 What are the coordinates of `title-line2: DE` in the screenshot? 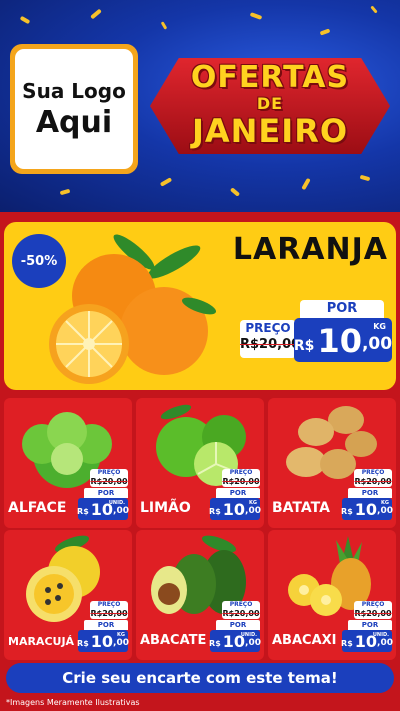 It's located at (270, 103).